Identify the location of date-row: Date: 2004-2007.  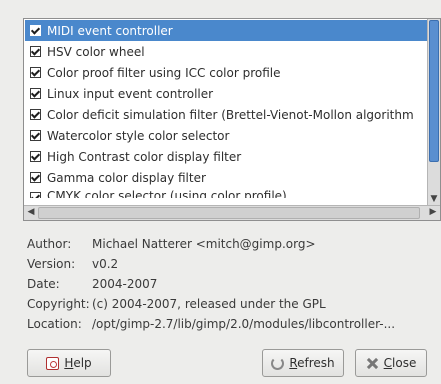
(211, 284).